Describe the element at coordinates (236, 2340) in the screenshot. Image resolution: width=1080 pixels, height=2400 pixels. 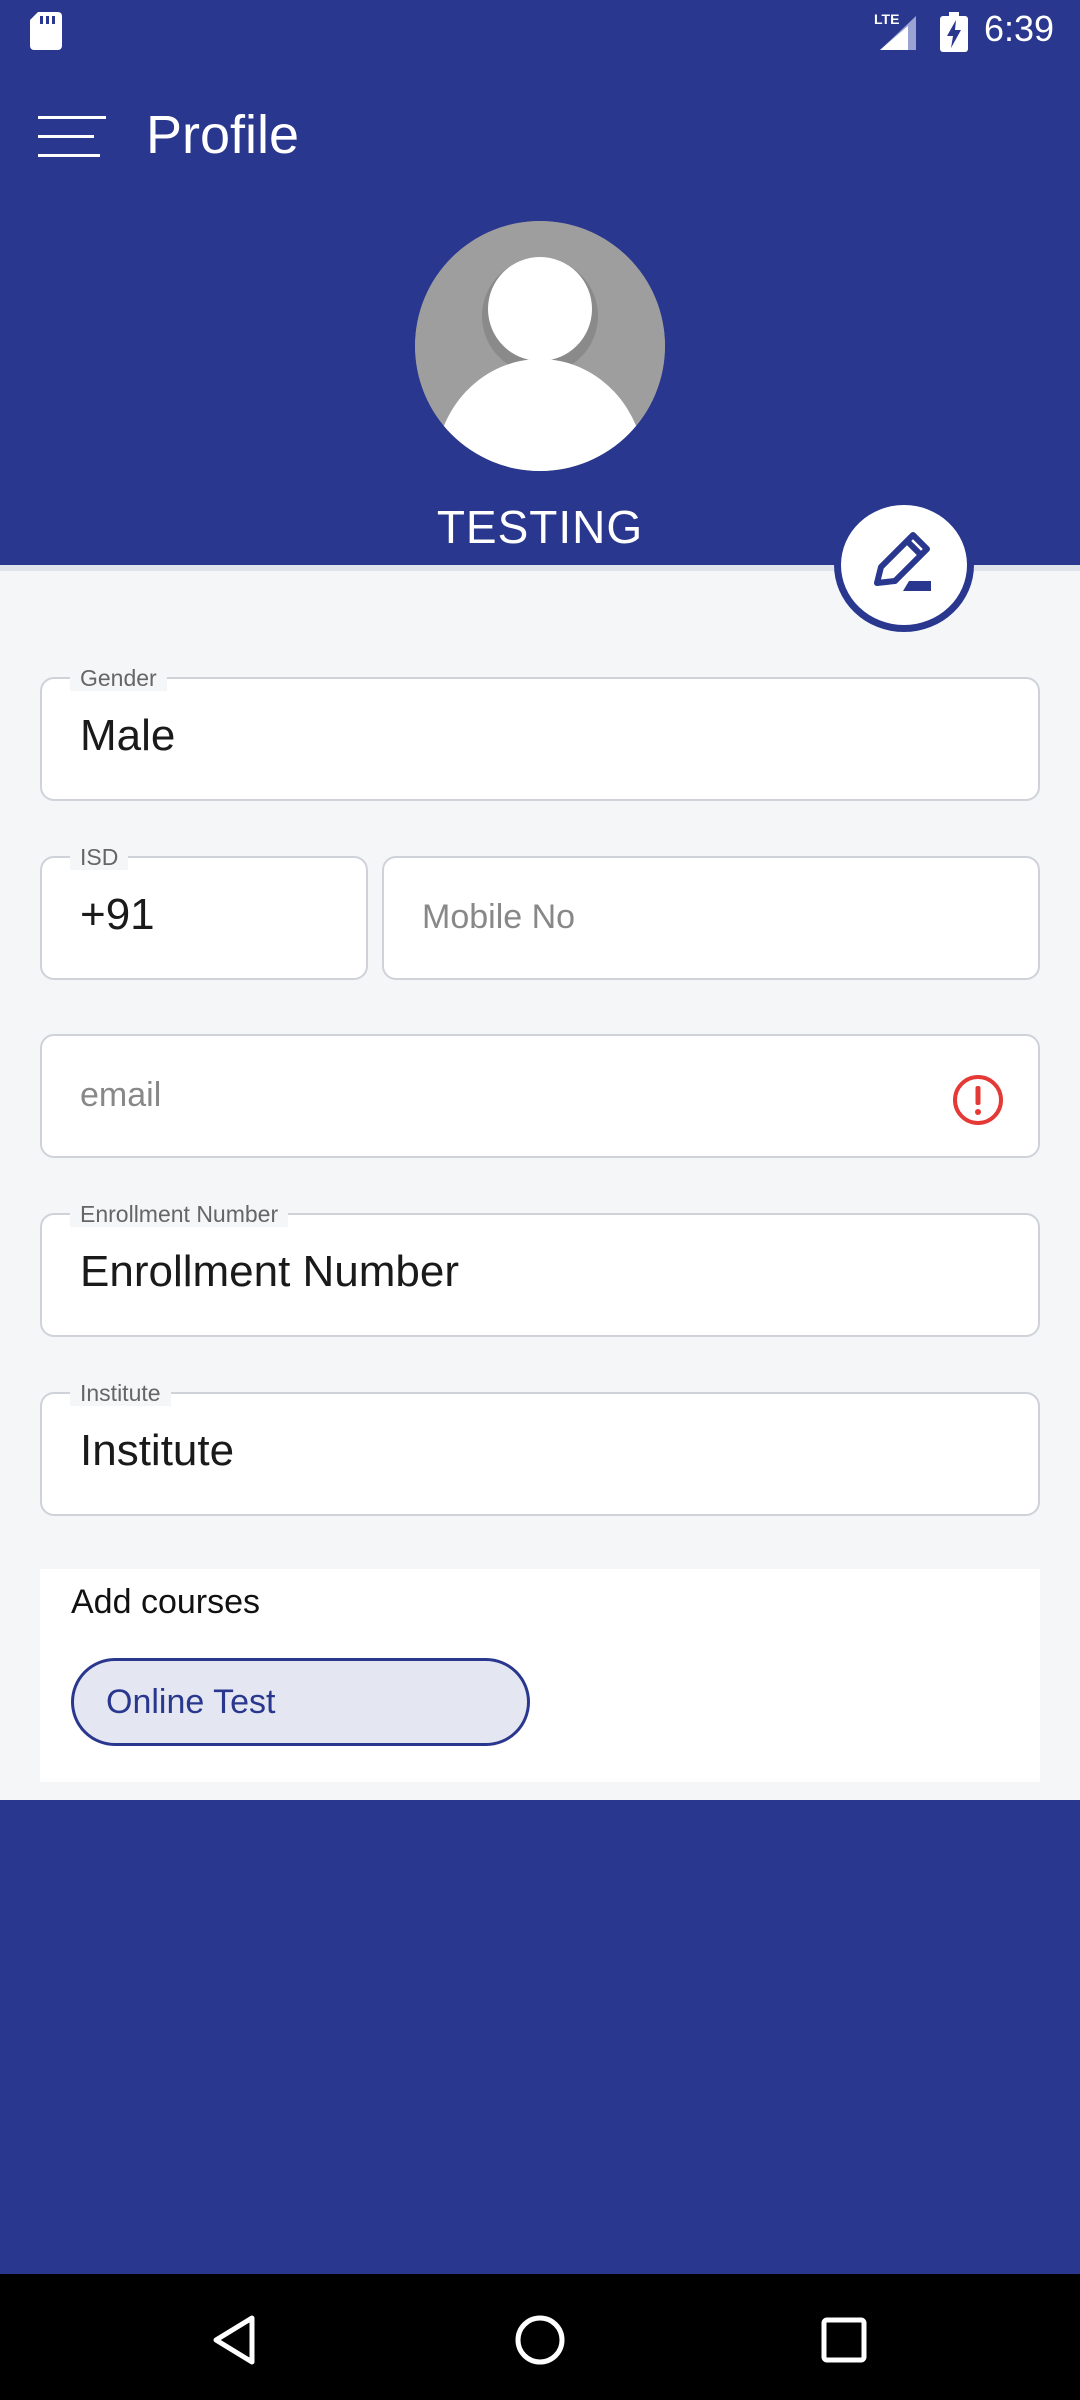
I see `back-icon` at that location.